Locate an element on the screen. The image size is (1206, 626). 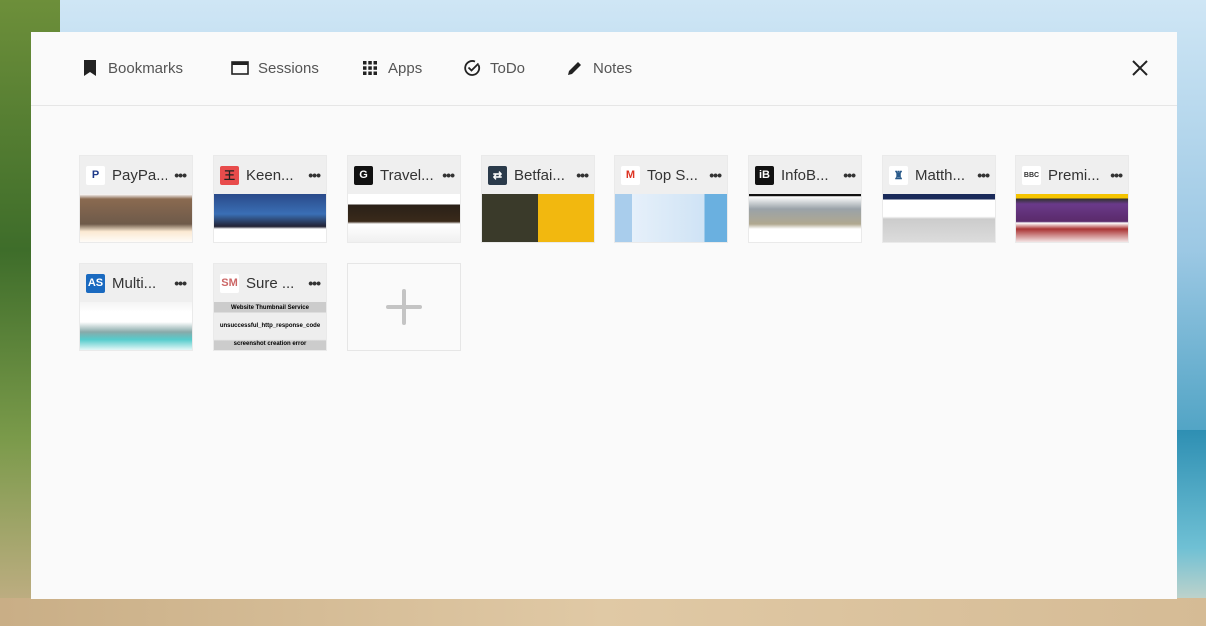
tab-notes: Notes is located at coordinates (599, 68).